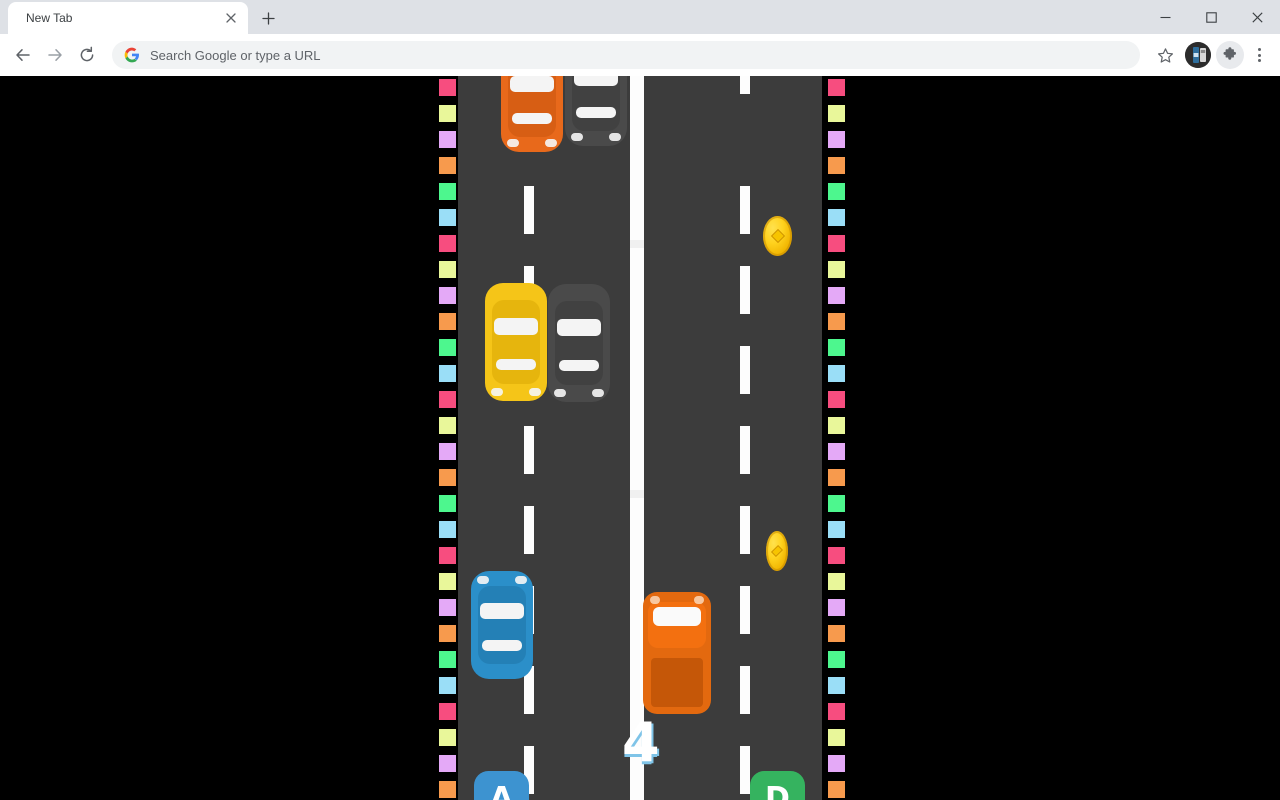 Image resolution: width=1280 pixels, height=800 pixels. Describe the element at coordinates (596, 111) in the screenshot. I see `traffic-car-gray-top` at that location.